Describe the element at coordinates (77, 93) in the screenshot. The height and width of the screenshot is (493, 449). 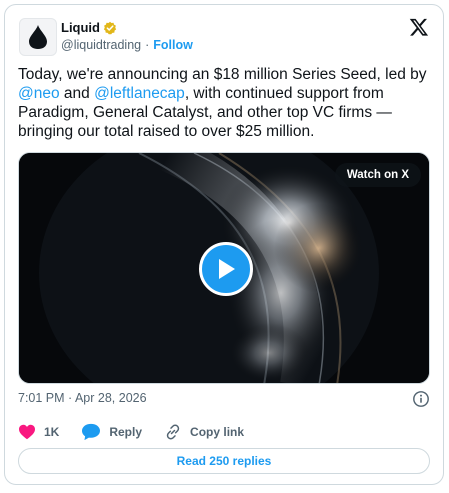
I see `tweet-text-part: and` at that location.